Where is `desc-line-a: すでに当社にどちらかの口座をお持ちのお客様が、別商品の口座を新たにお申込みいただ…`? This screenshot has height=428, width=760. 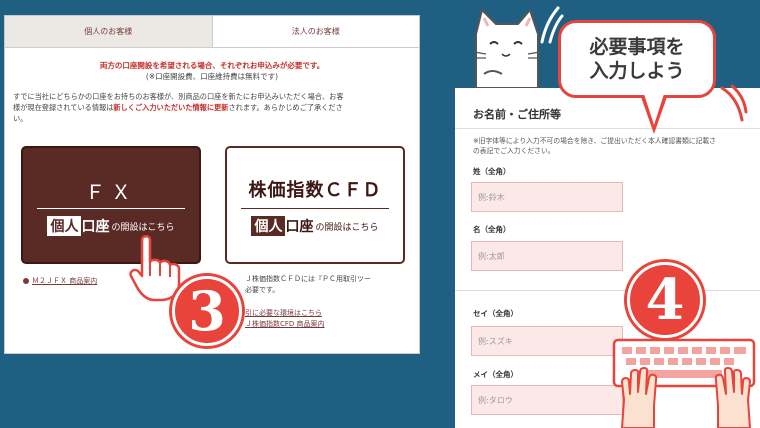
desc-line-a: すでに当社にどちらかの口座をお持ちのお客様が、別商品の口座を新たにお申込みいただ… is located at coordinates (178, 96).